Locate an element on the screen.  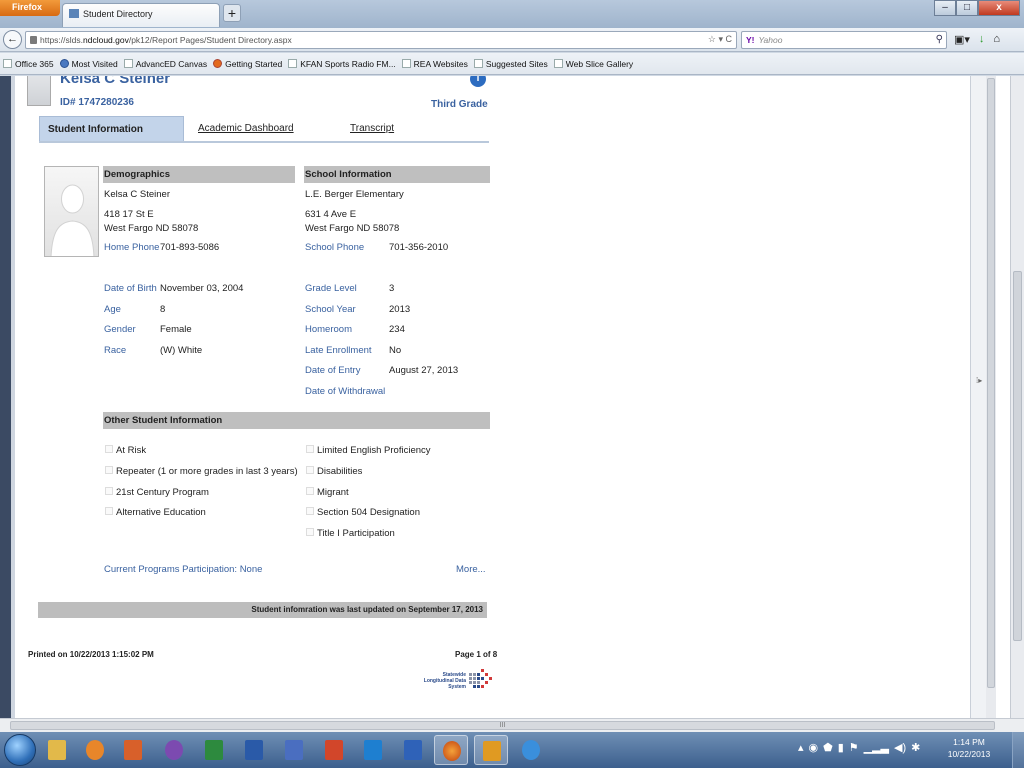
tab-student-directory: Student Directory is located at coordinates (141, 15).